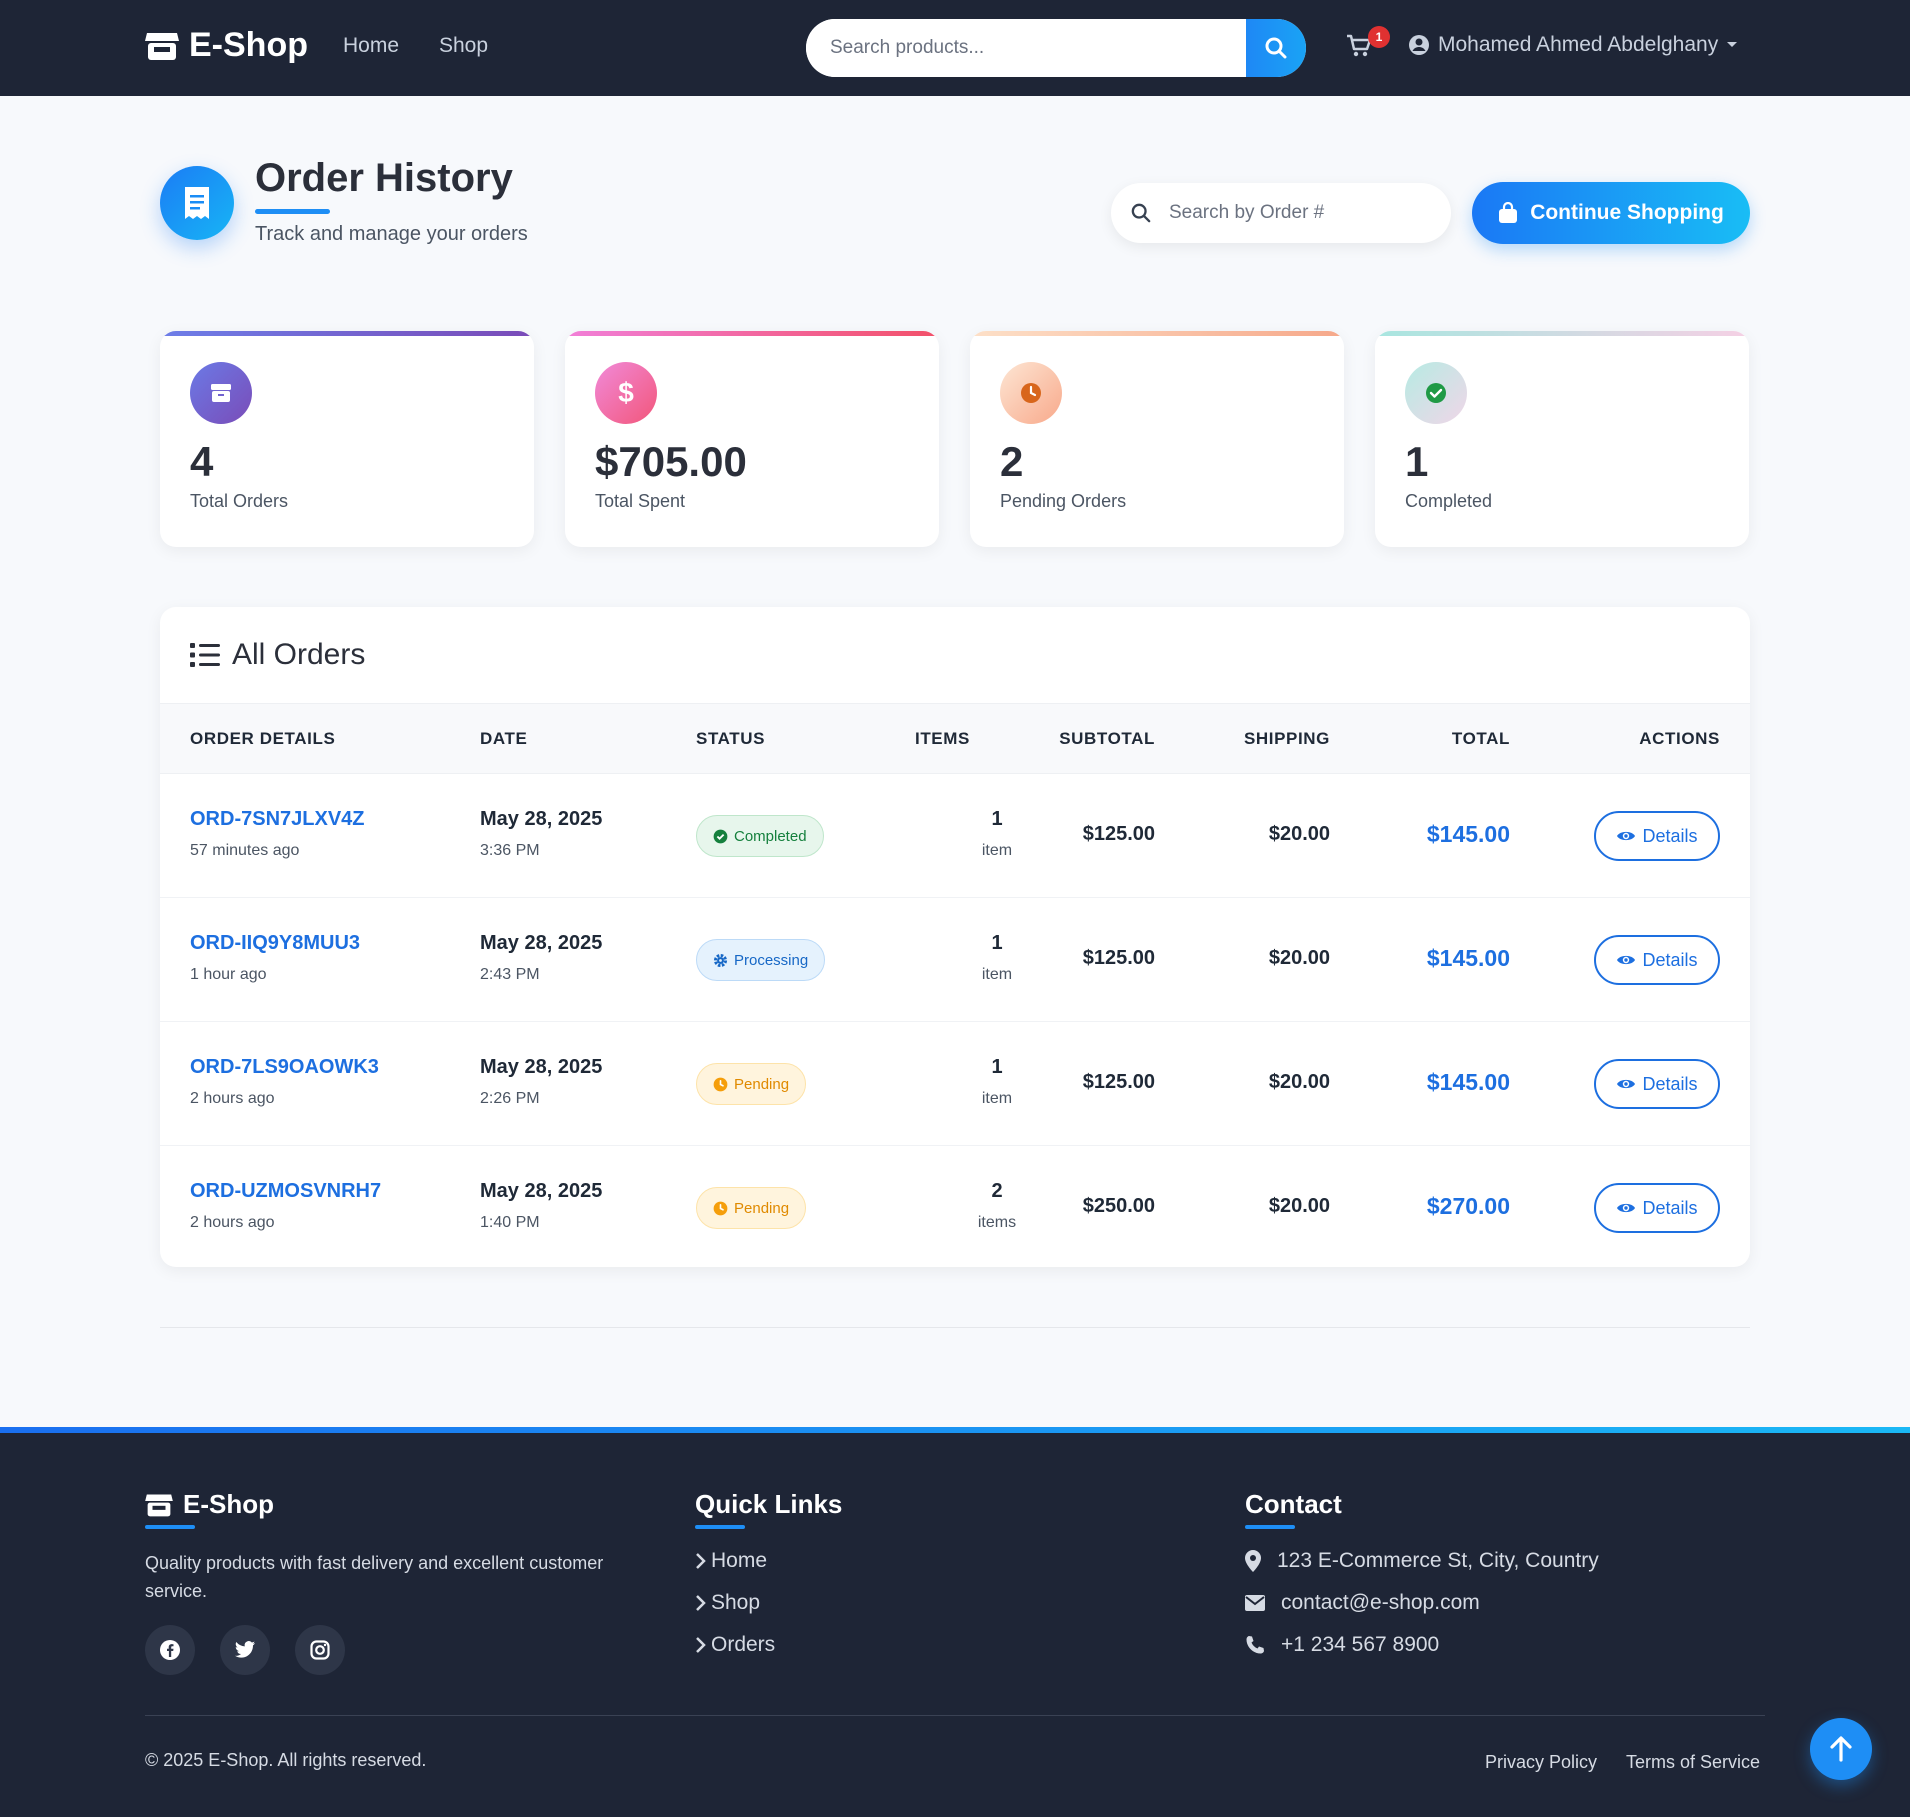 This screenshot has width=1910, height=1817. Describe the element at coordinates (1118, 1206) in the screenshot. I see `order-subtotal: $250.00` at that location.